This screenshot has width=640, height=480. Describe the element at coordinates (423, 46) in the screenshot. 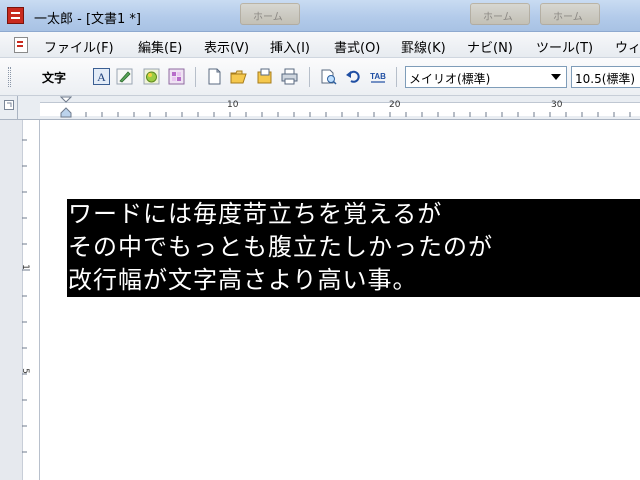

I see `menu-ruled-line: 罫線(K)` at that location.